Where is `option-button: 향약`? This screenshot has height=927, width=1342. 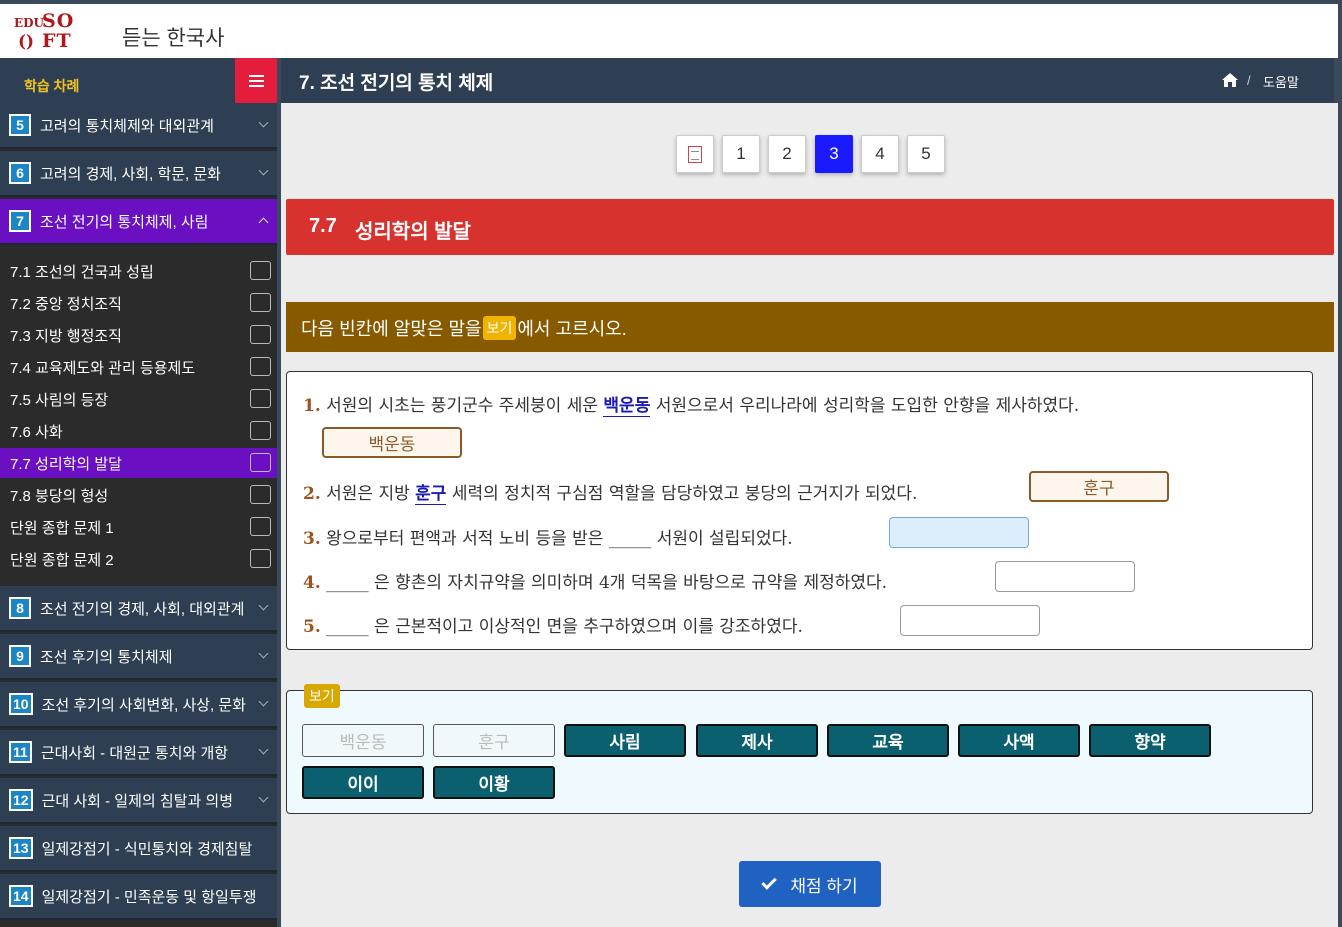
option-button: 향약 is located at coordinates (1150, 740).